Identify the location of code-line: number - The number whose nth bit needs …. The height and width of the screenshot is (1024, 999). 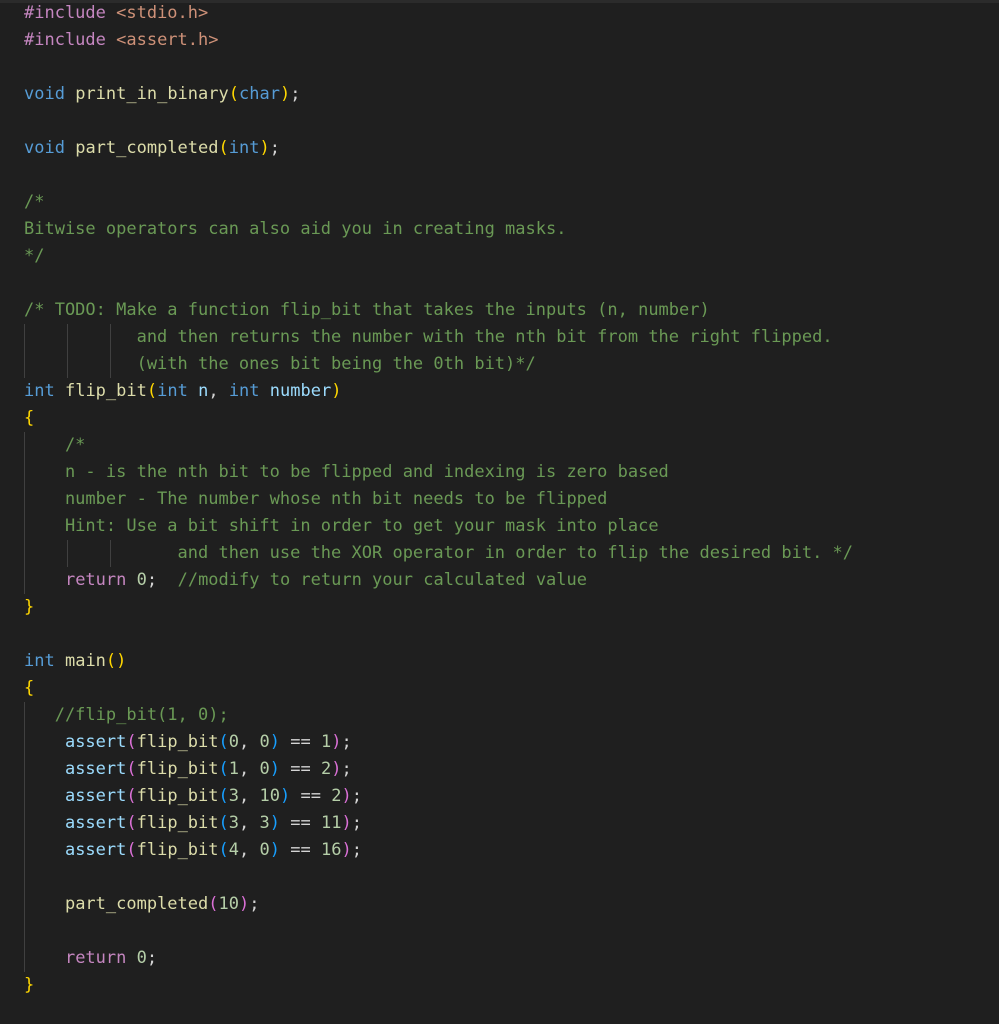
(509, 499).